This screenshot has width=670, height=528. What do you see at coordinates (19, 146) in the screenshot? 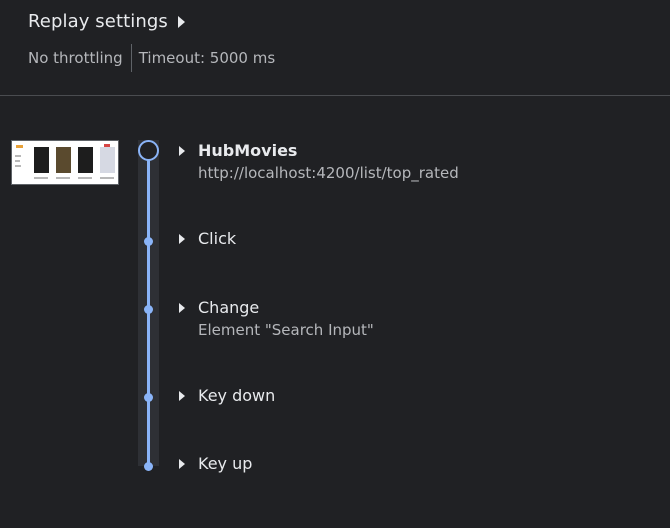
I see `thumbnail-logo` at bounding box center [19, 146].